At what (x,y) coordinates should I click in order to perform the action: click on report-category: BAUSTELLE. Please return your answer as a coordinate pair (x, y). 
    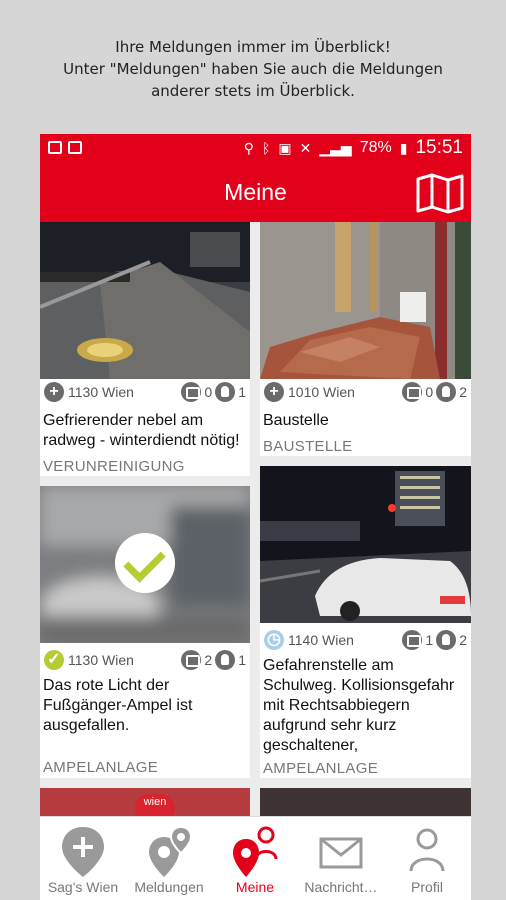
    Looking at the image, I should click on (308, 446).